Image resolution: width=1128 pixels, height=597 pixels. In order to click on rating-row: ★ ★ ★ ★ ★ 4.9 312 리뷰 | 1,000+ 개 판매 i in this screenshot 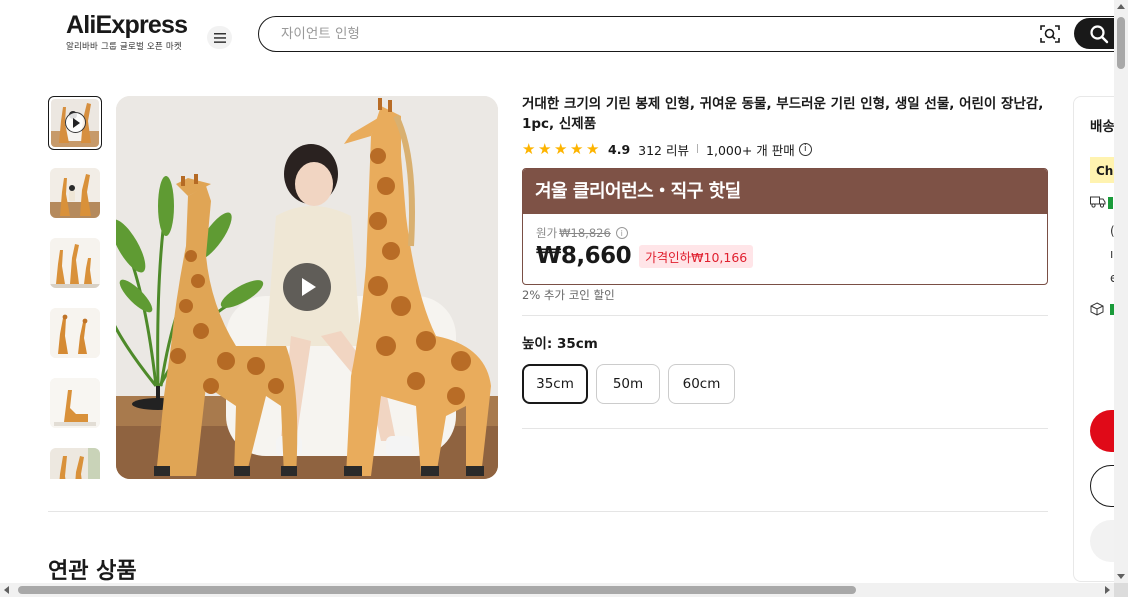, I will do `click(667, 149)`.